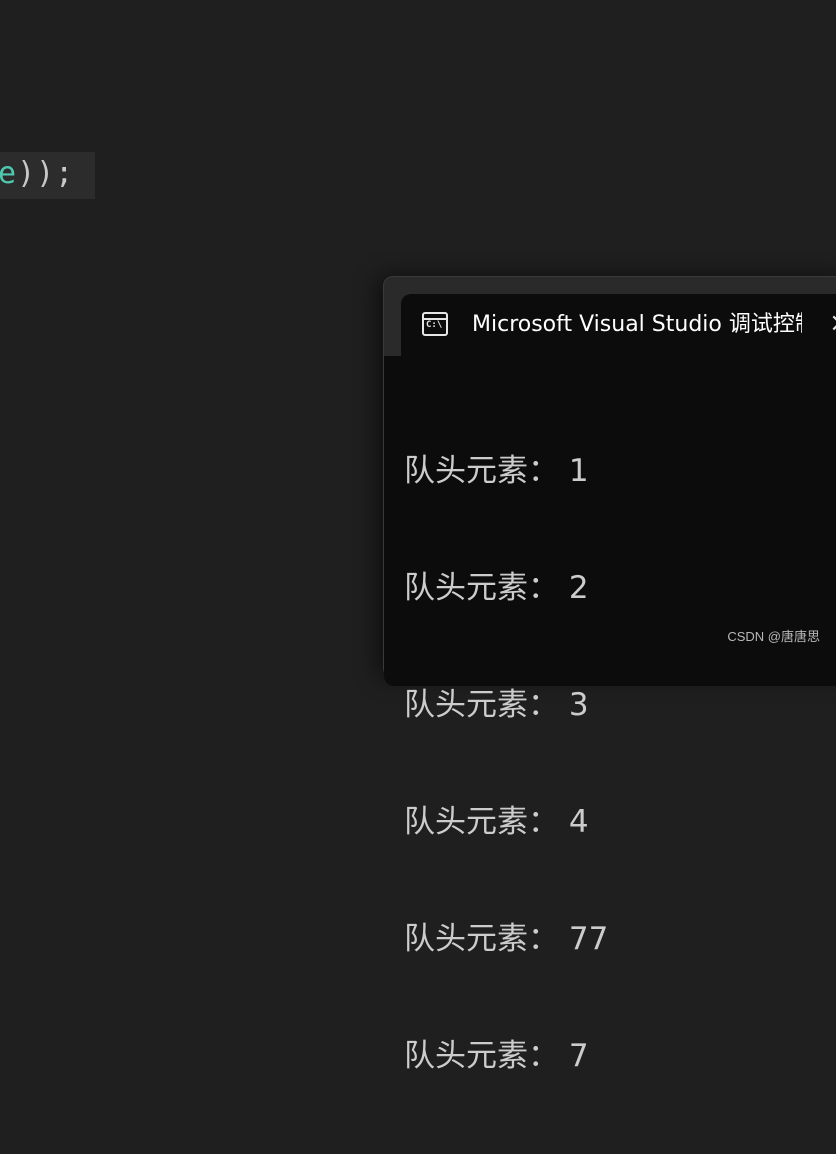 Image resolution: width=836 pixels, height=1154 pixels. I want to click on console-tab: C:\ Microsoft Visual Studio 调试控制台 ×, so click(618, 325).